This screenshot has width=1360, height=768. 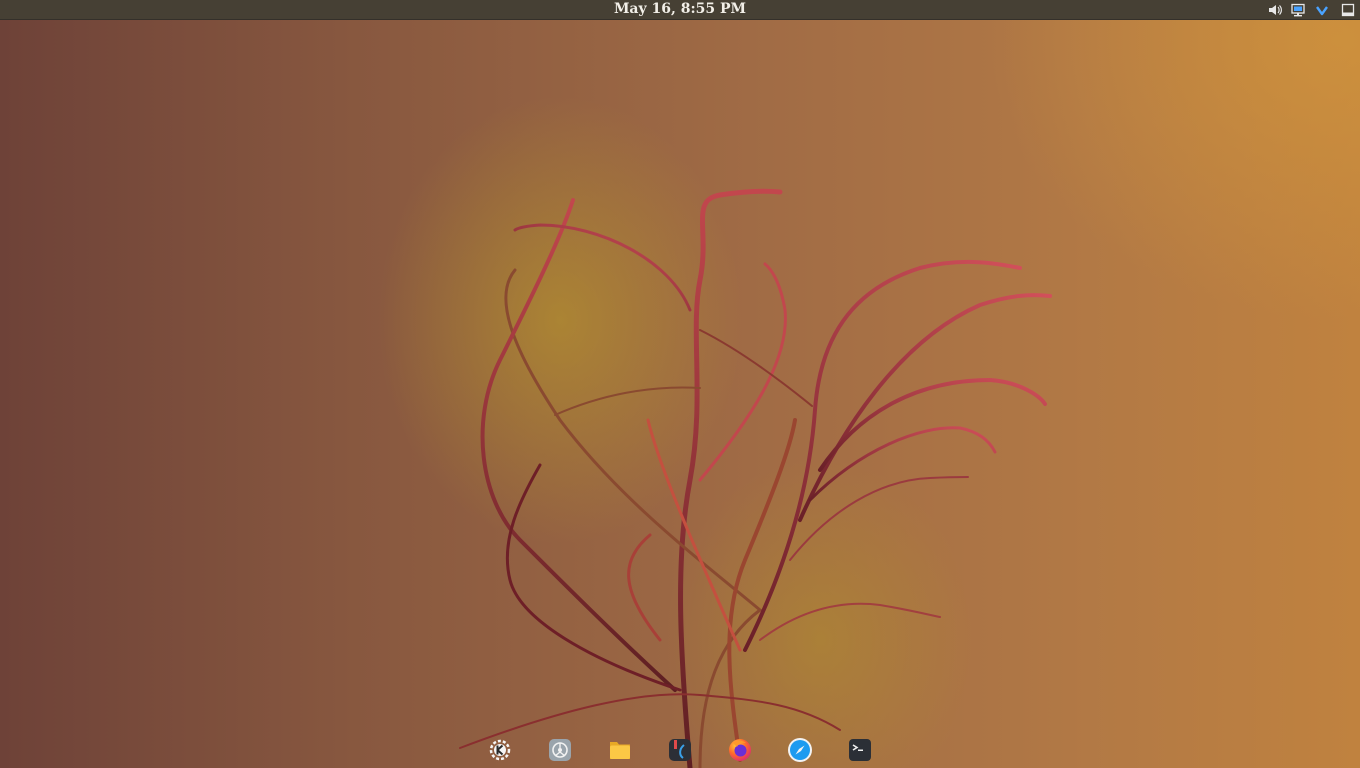 I want to click on firefox-icon, so click(x=740, y=750).